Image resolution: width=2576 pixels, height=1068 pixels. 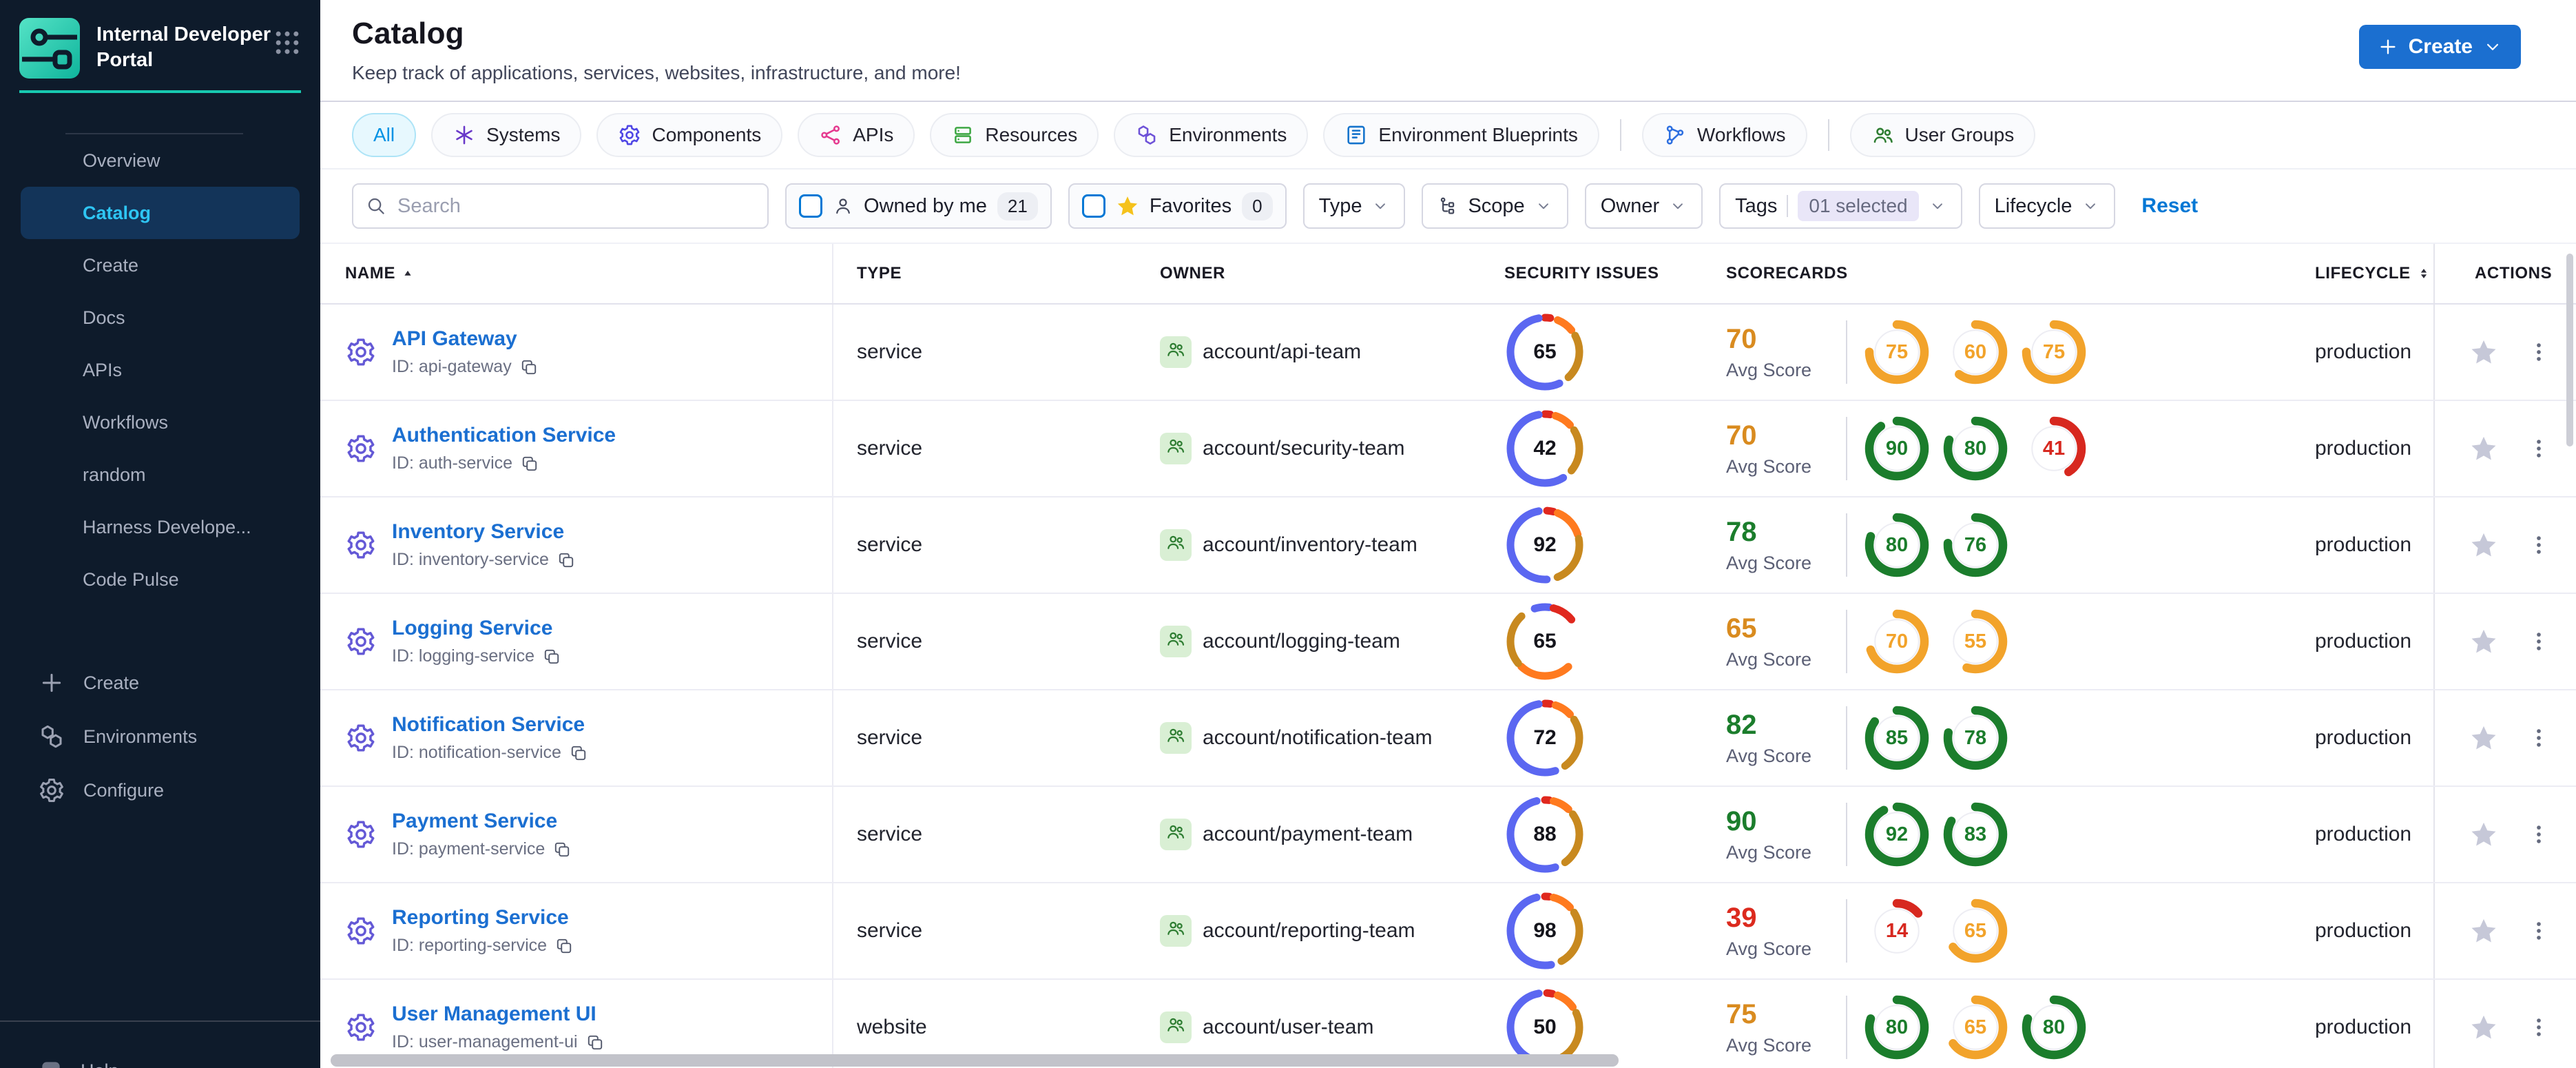 What do you see at coordinates (1897, 834) in the screenshot?
I see `scorecard-value: 92` at bounding box center [1897, 834].